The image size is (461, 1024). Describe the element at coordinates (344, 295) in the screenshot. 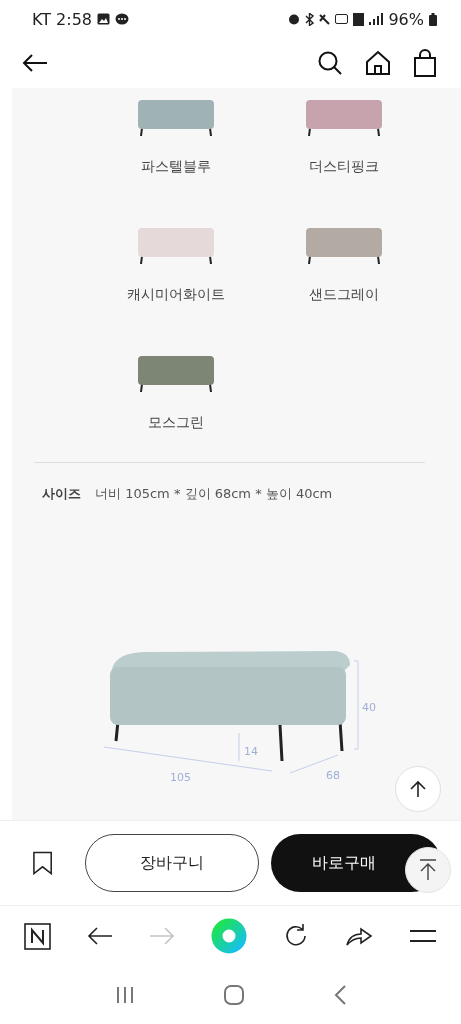

I see `color-option-label: 샌드그레이` at that location.